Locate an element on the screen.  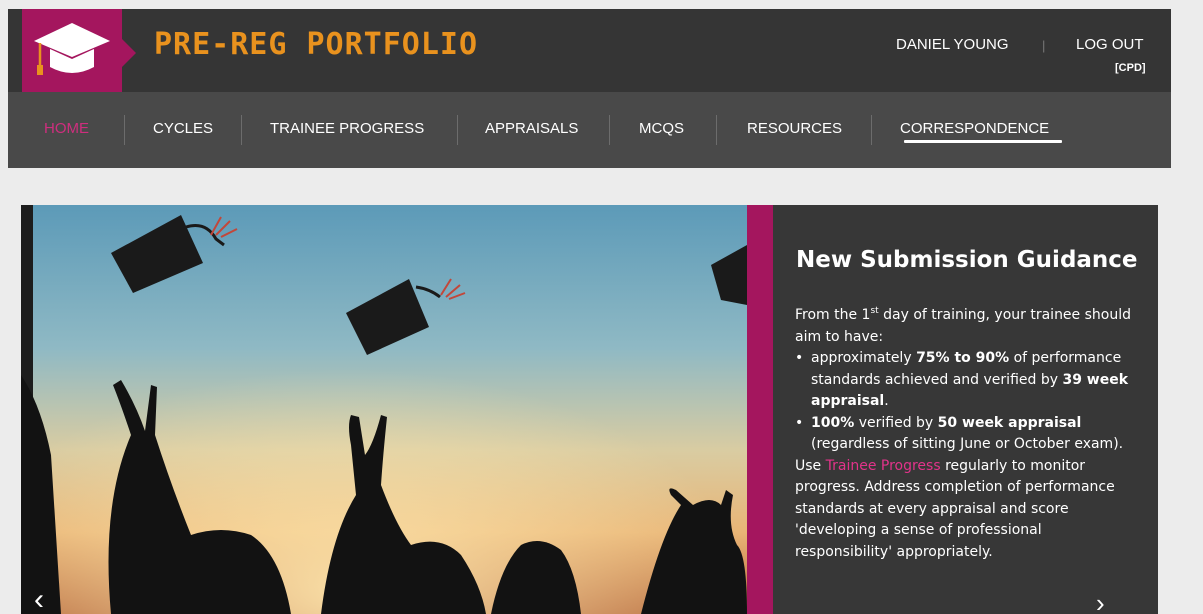
nav-appraisals: APPRAISALS is located at coordinates (531, 128).